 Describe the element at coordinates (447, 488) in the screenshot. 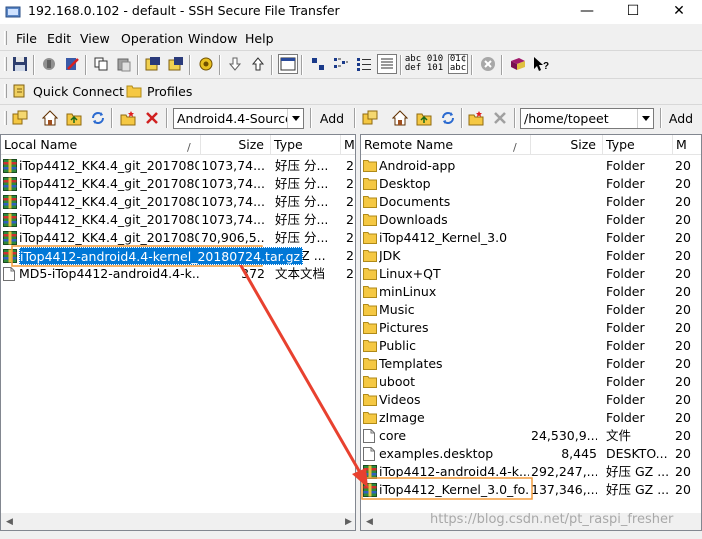

I see `remote-highlight-box` at that location.